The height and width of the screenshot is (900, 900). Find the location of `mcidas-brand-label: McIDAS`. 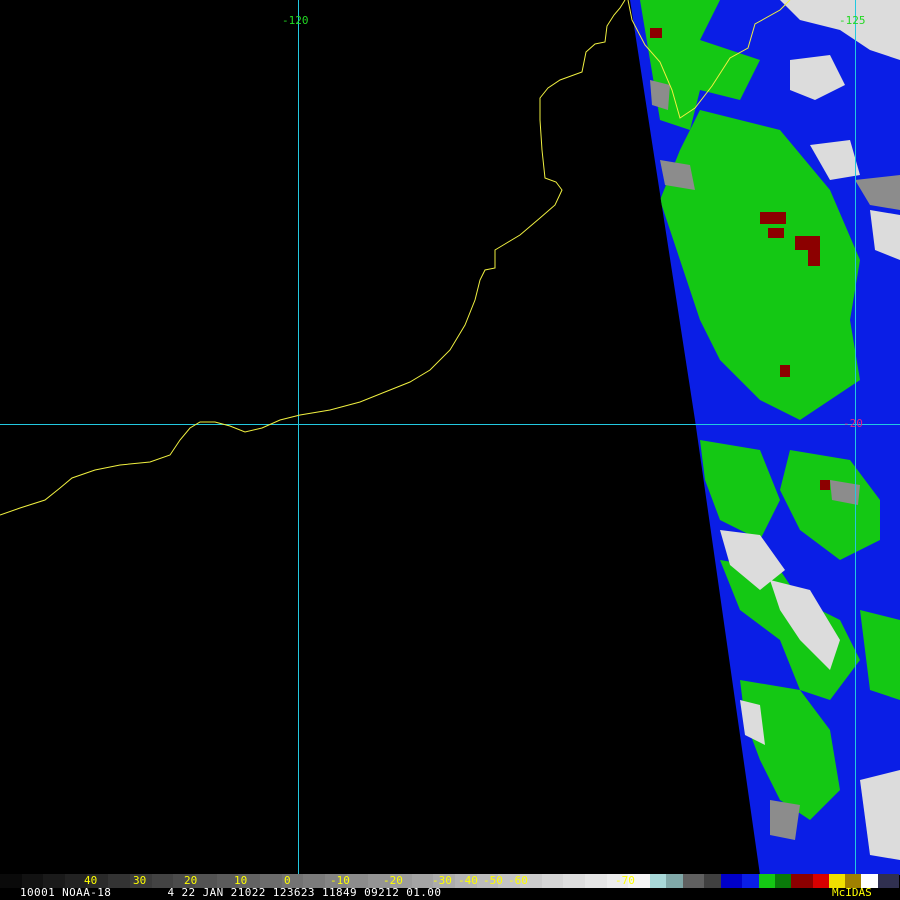

mcidas-brand-label: McIDAS is located at coordinates (852, 892).